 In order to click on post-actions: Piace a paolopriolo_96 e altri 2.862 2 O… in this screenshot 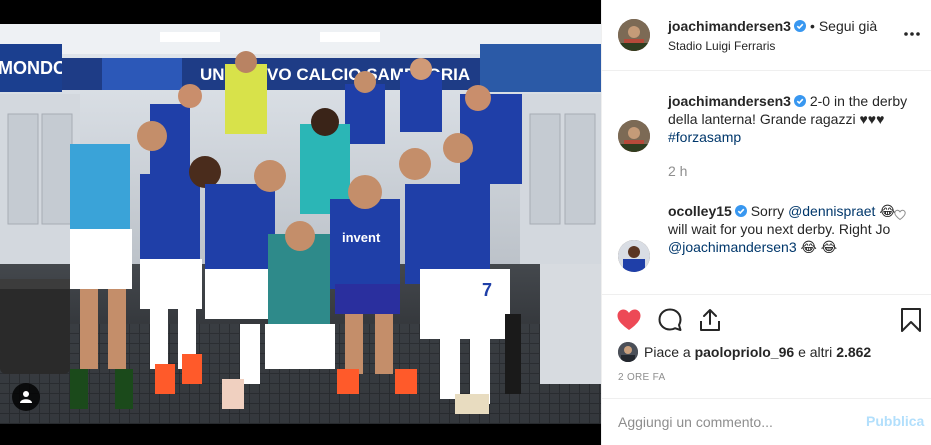, I will do `click(766, 350)`.